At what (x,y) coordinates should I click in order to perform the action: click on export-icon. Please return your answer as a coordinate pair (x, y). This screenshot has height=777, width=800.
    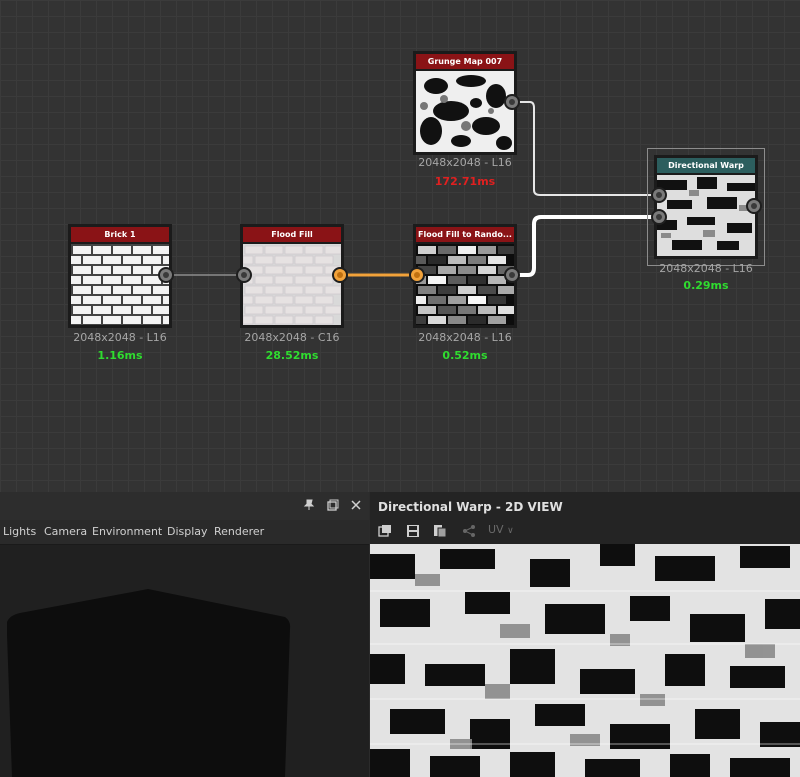
    Looking at the image, I should click on (440, 532).